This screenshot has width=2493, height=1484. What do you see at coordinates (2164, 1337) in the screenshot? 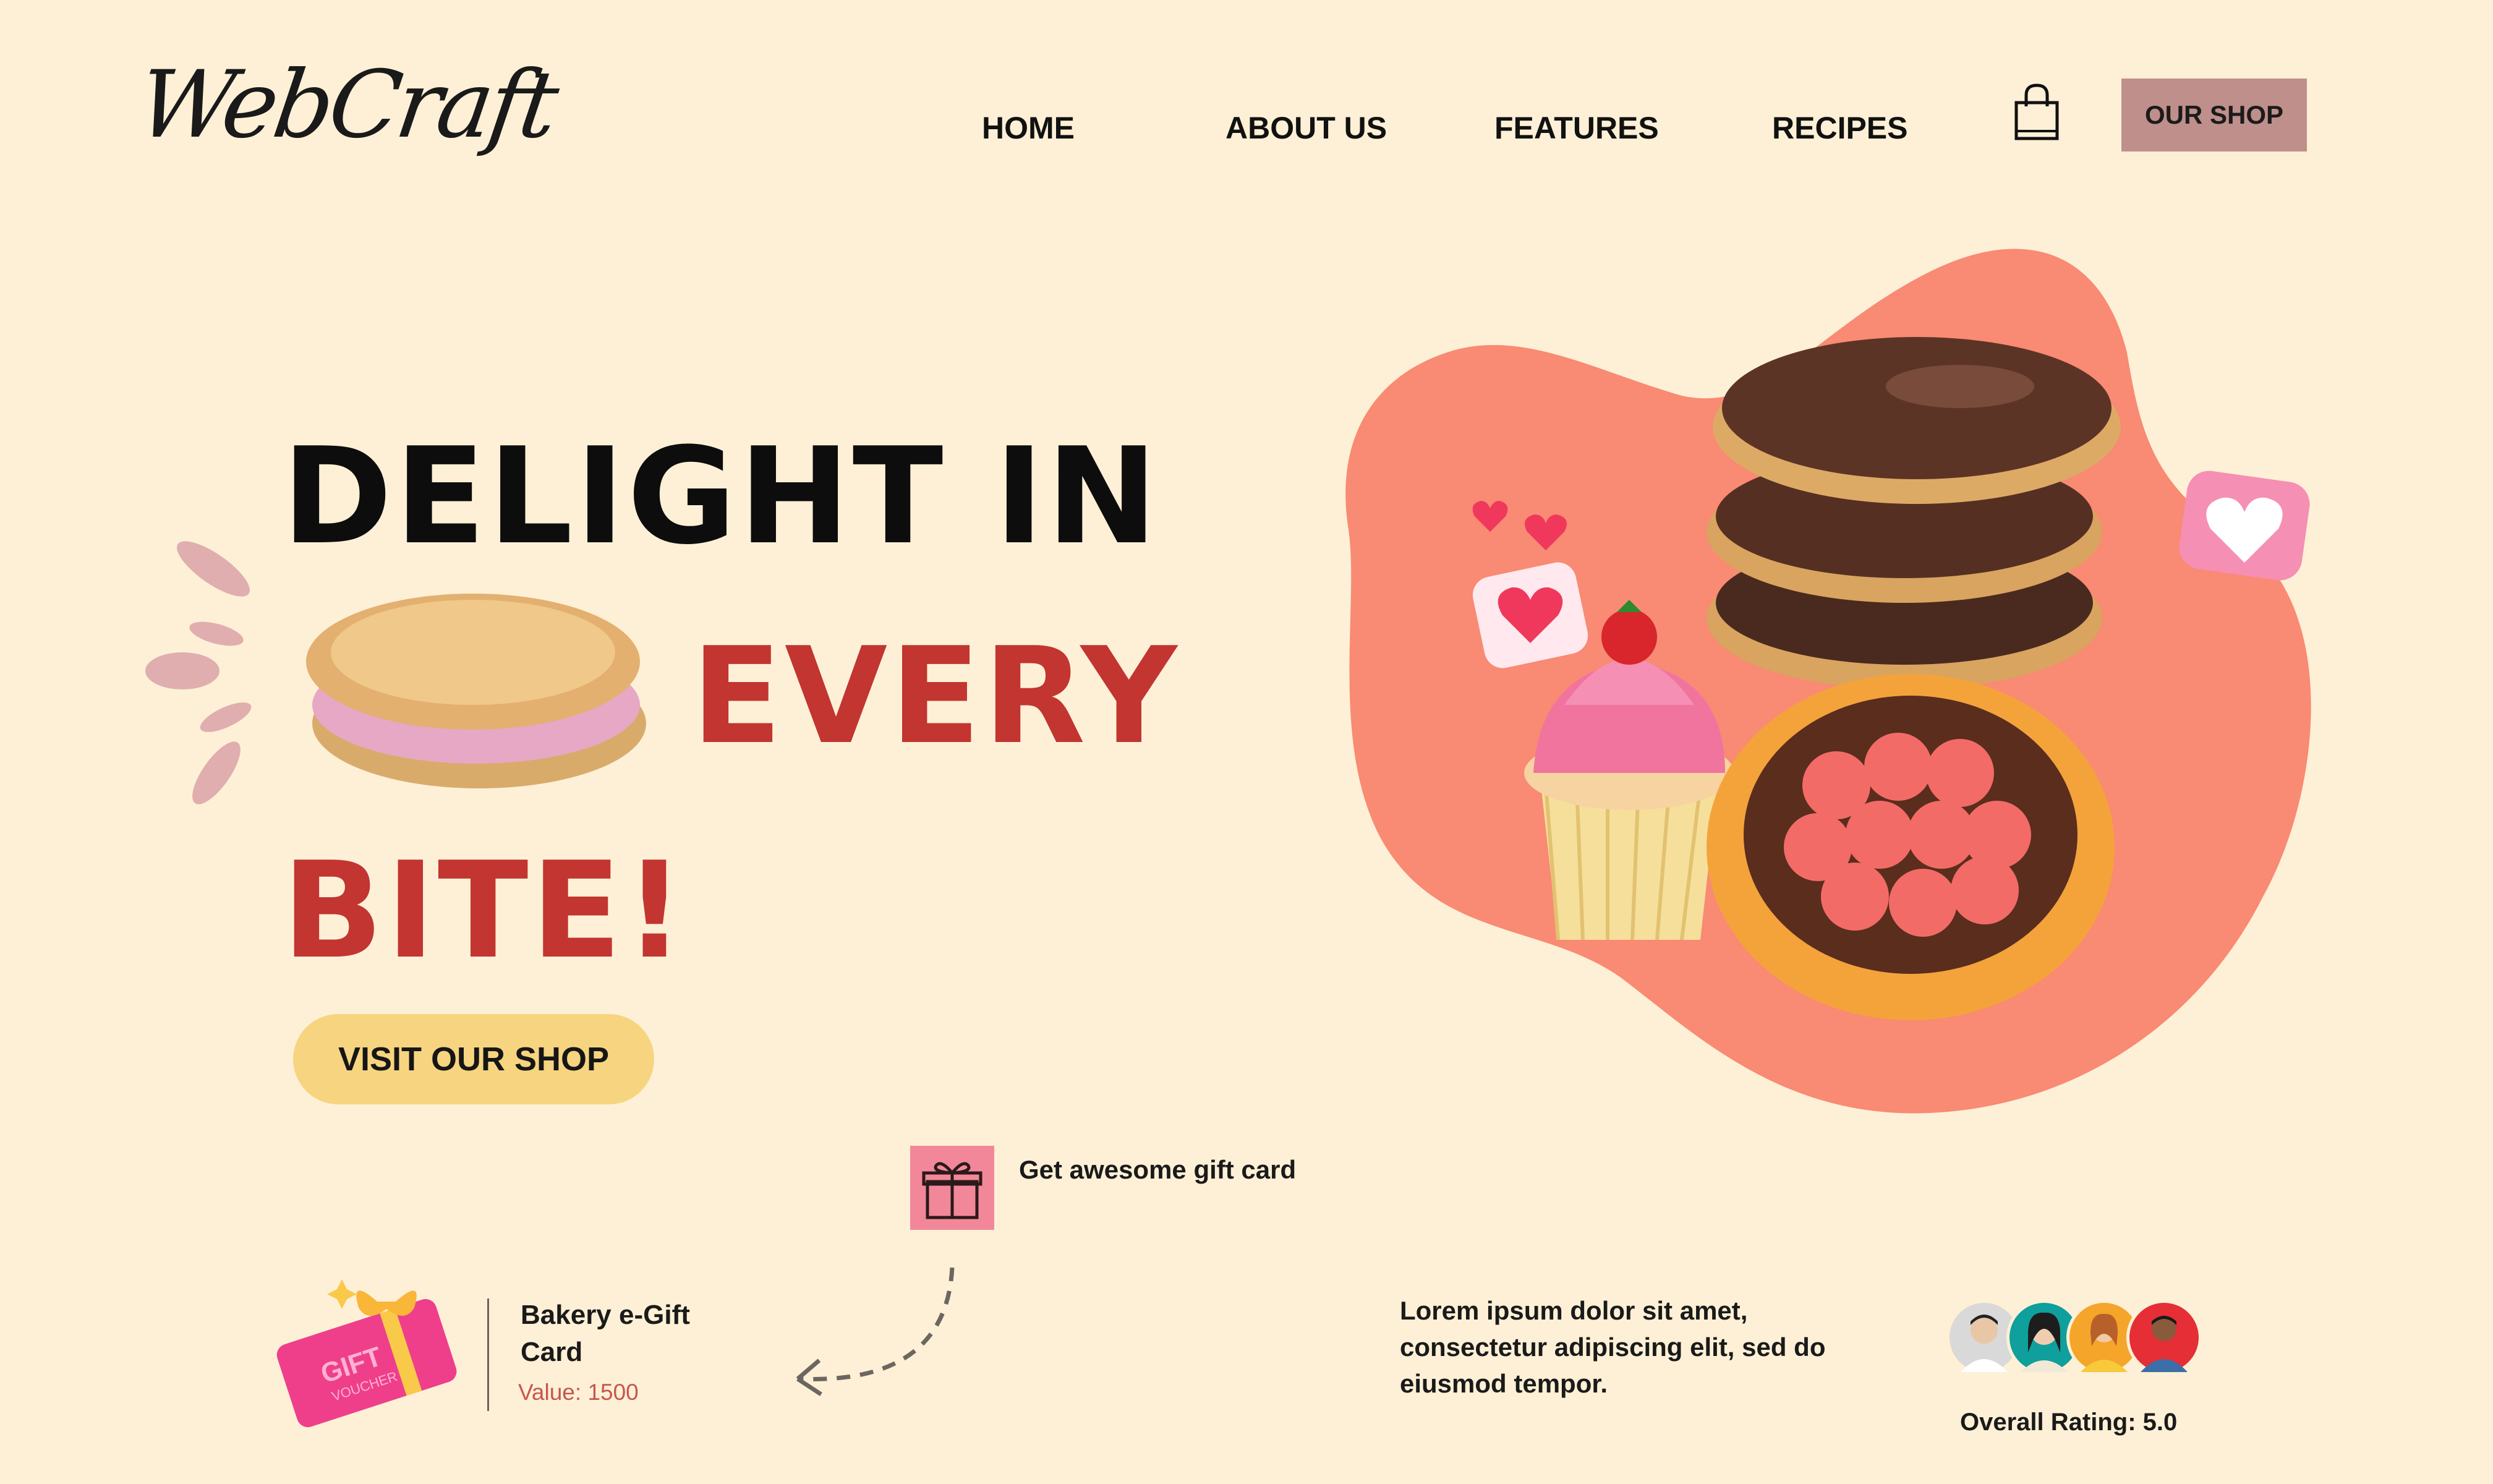
I see `avatar` at bounding box center [2164, 1337].